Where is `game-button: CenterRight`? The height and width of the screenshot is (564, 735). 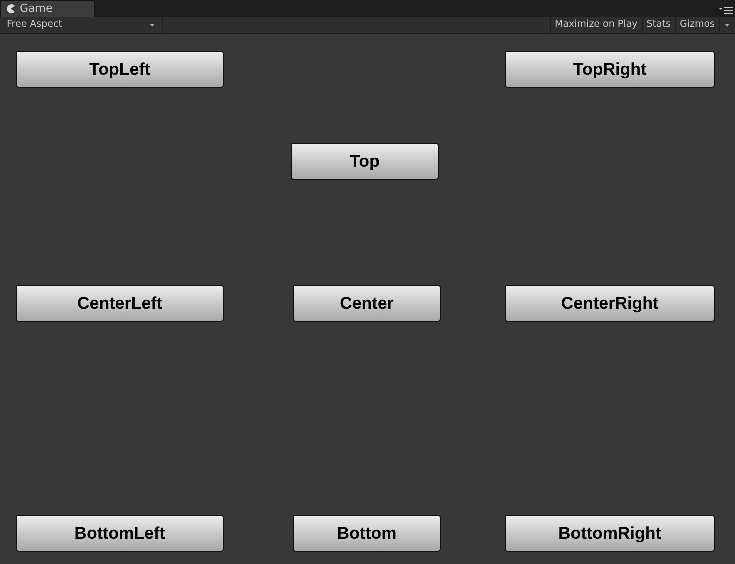
game-button: CenterRight is located at coordinates (610, 303).